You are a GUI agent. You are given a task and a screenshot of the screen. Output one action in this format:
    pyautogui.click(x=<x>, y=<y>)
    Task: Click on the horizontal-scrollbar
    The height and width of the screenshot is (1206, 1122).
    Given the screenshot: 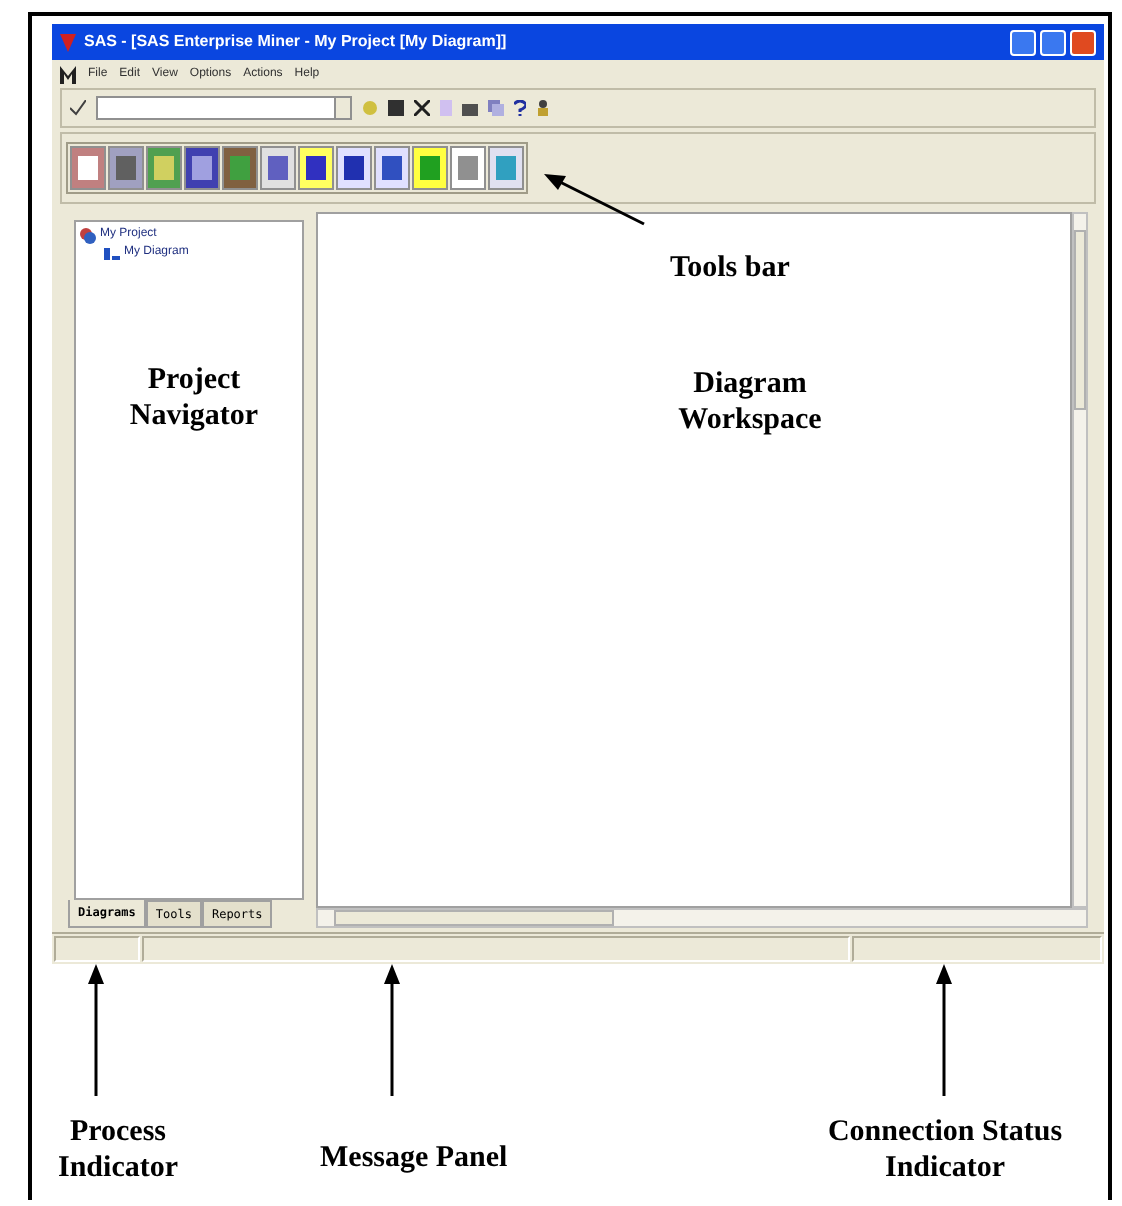 What is the action you would take?
    pyautogui.click(x=702, y=918)
    